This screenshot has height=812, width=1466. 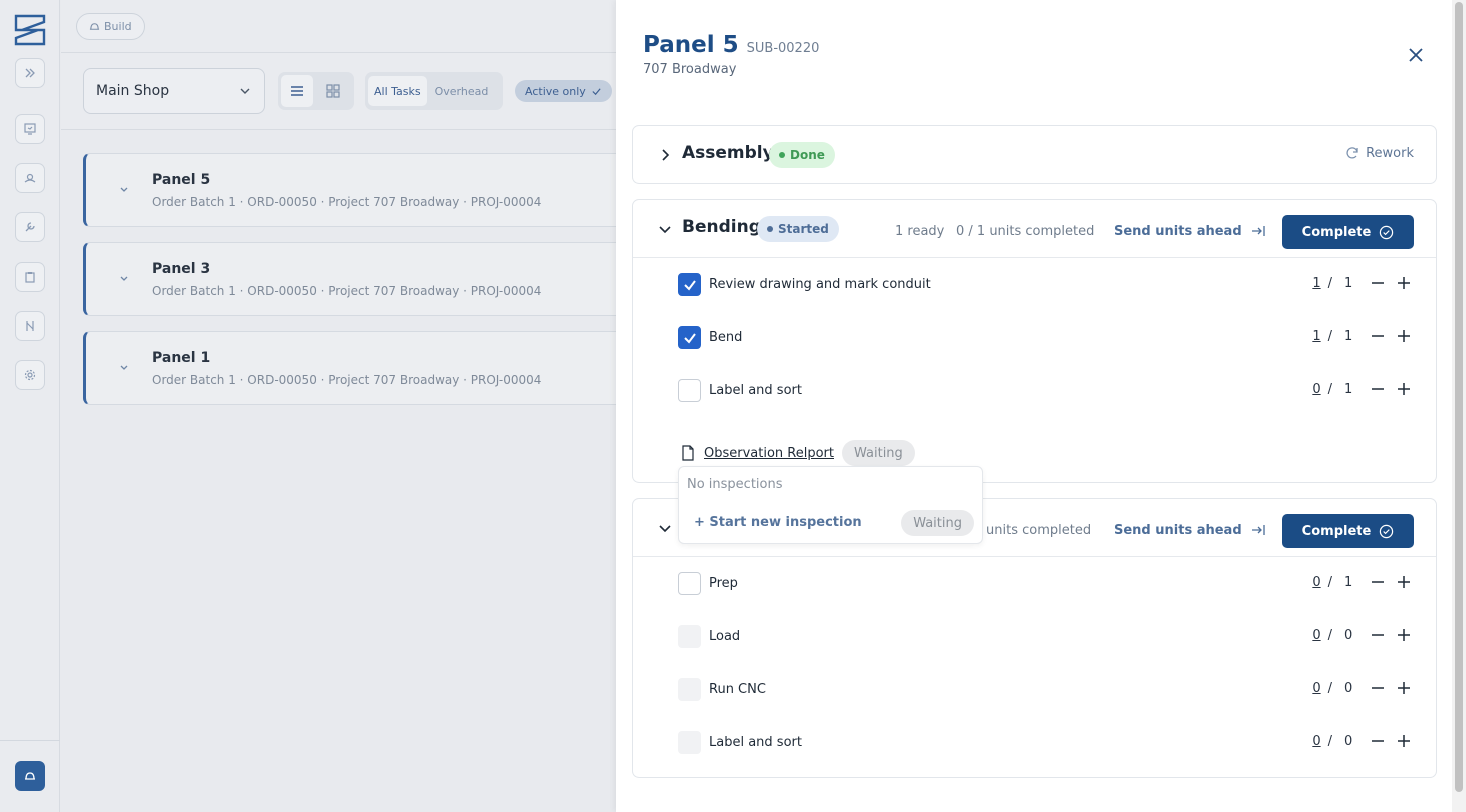 I want to click on list-icon, so click(x=297, y=91).